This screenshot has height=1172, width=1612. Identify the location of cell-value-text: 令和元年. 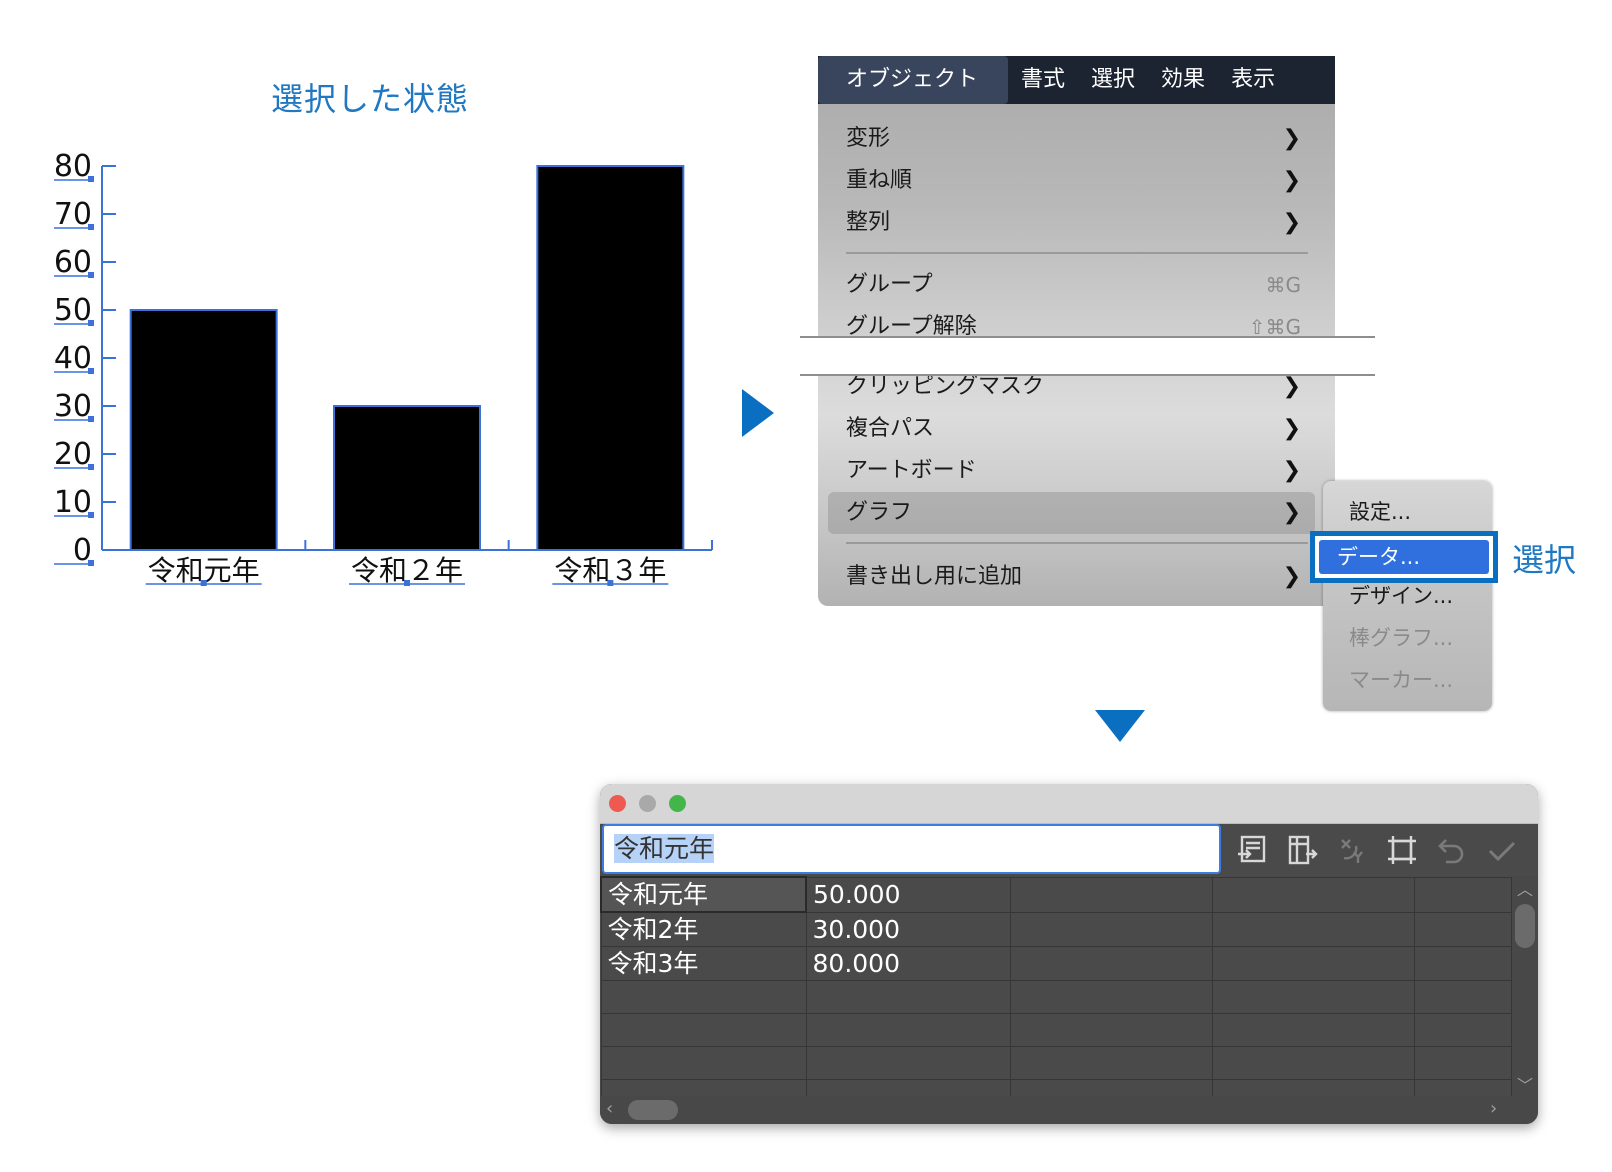
(664, 848).